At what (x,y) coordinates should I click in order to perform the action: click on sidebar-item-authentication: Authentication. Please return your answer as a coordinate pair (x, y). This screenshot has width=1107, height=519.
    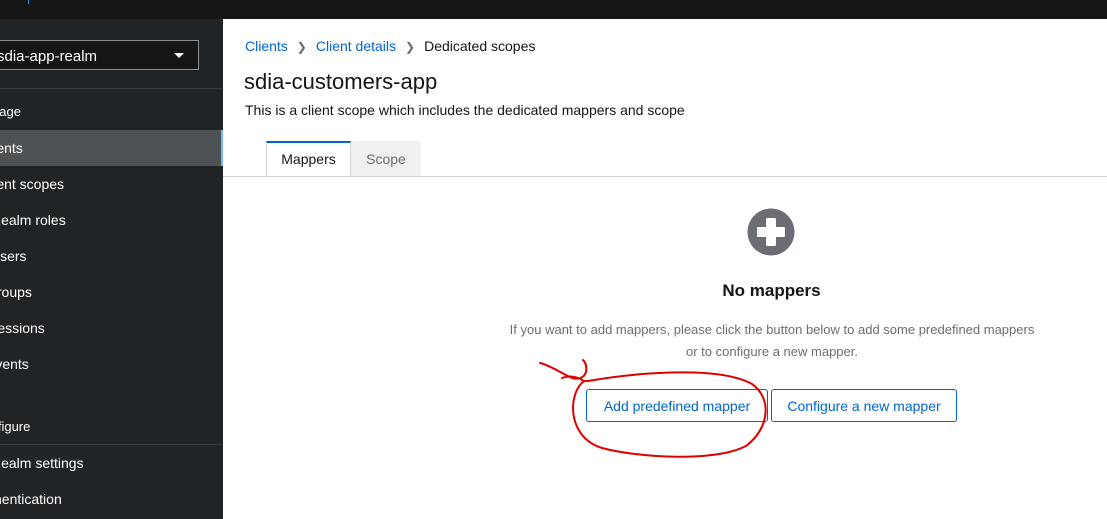
    Looking at the image, I should click on (111, 499).